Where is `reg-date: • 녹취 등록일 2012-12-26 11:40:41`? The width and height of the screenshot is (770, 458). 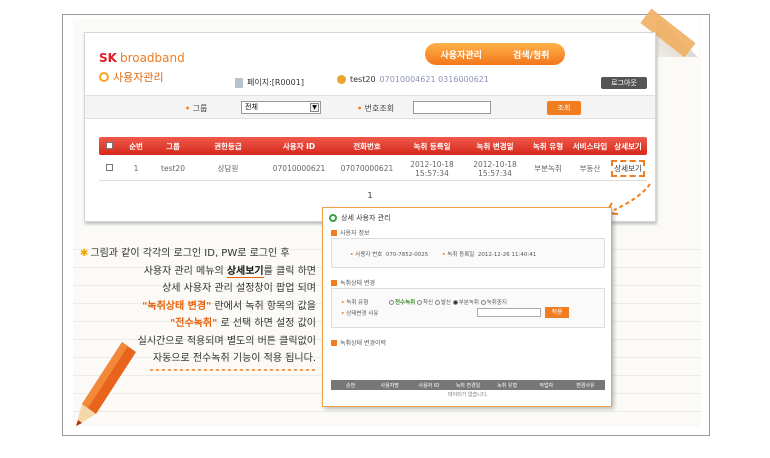
reg-date: • 녹취 등록일 2012-12-26 11:40:41 is located at coordinates (489, 255).